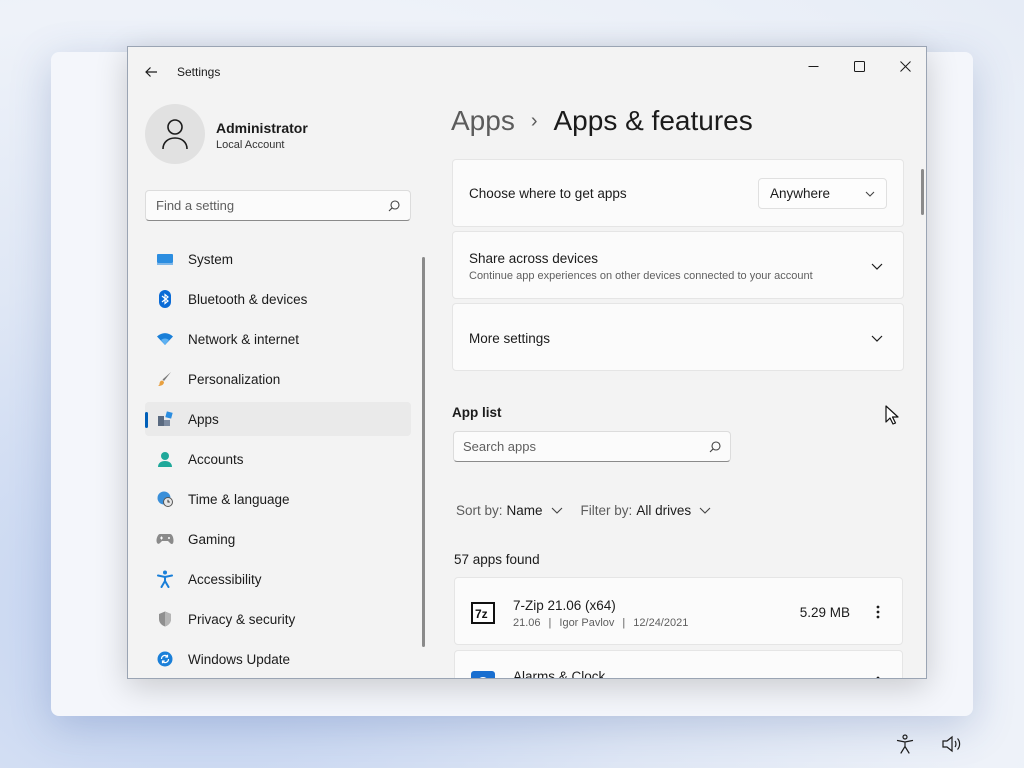 The width and height of the screenshot is (1024, 768). I want to click on tray-volume-button, so click(952, 744).